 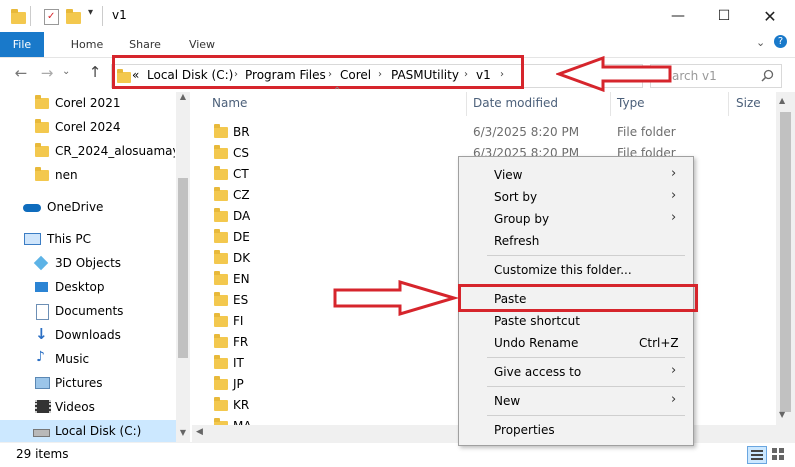 I want to click on menu-item-give-access: Give access to ›, so click(x=576, y=372).